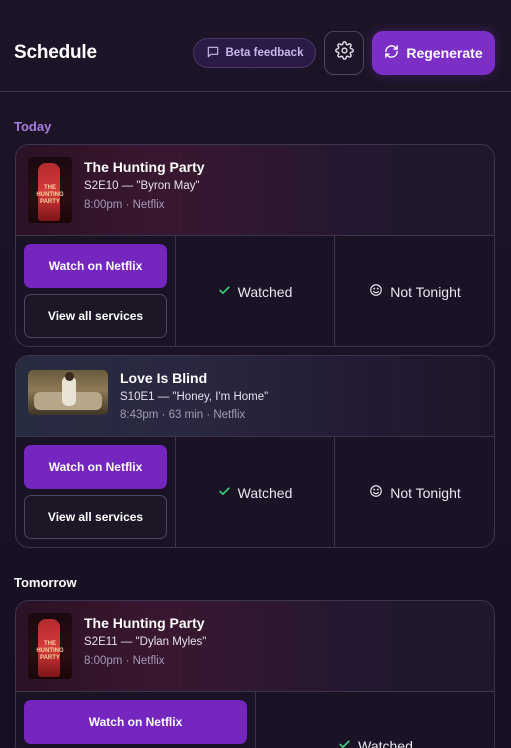  What do you see at coordinates (444, 53) in the screenshot?
I see `regenerate-label: Regenerate` at bounding box center [444, 53].